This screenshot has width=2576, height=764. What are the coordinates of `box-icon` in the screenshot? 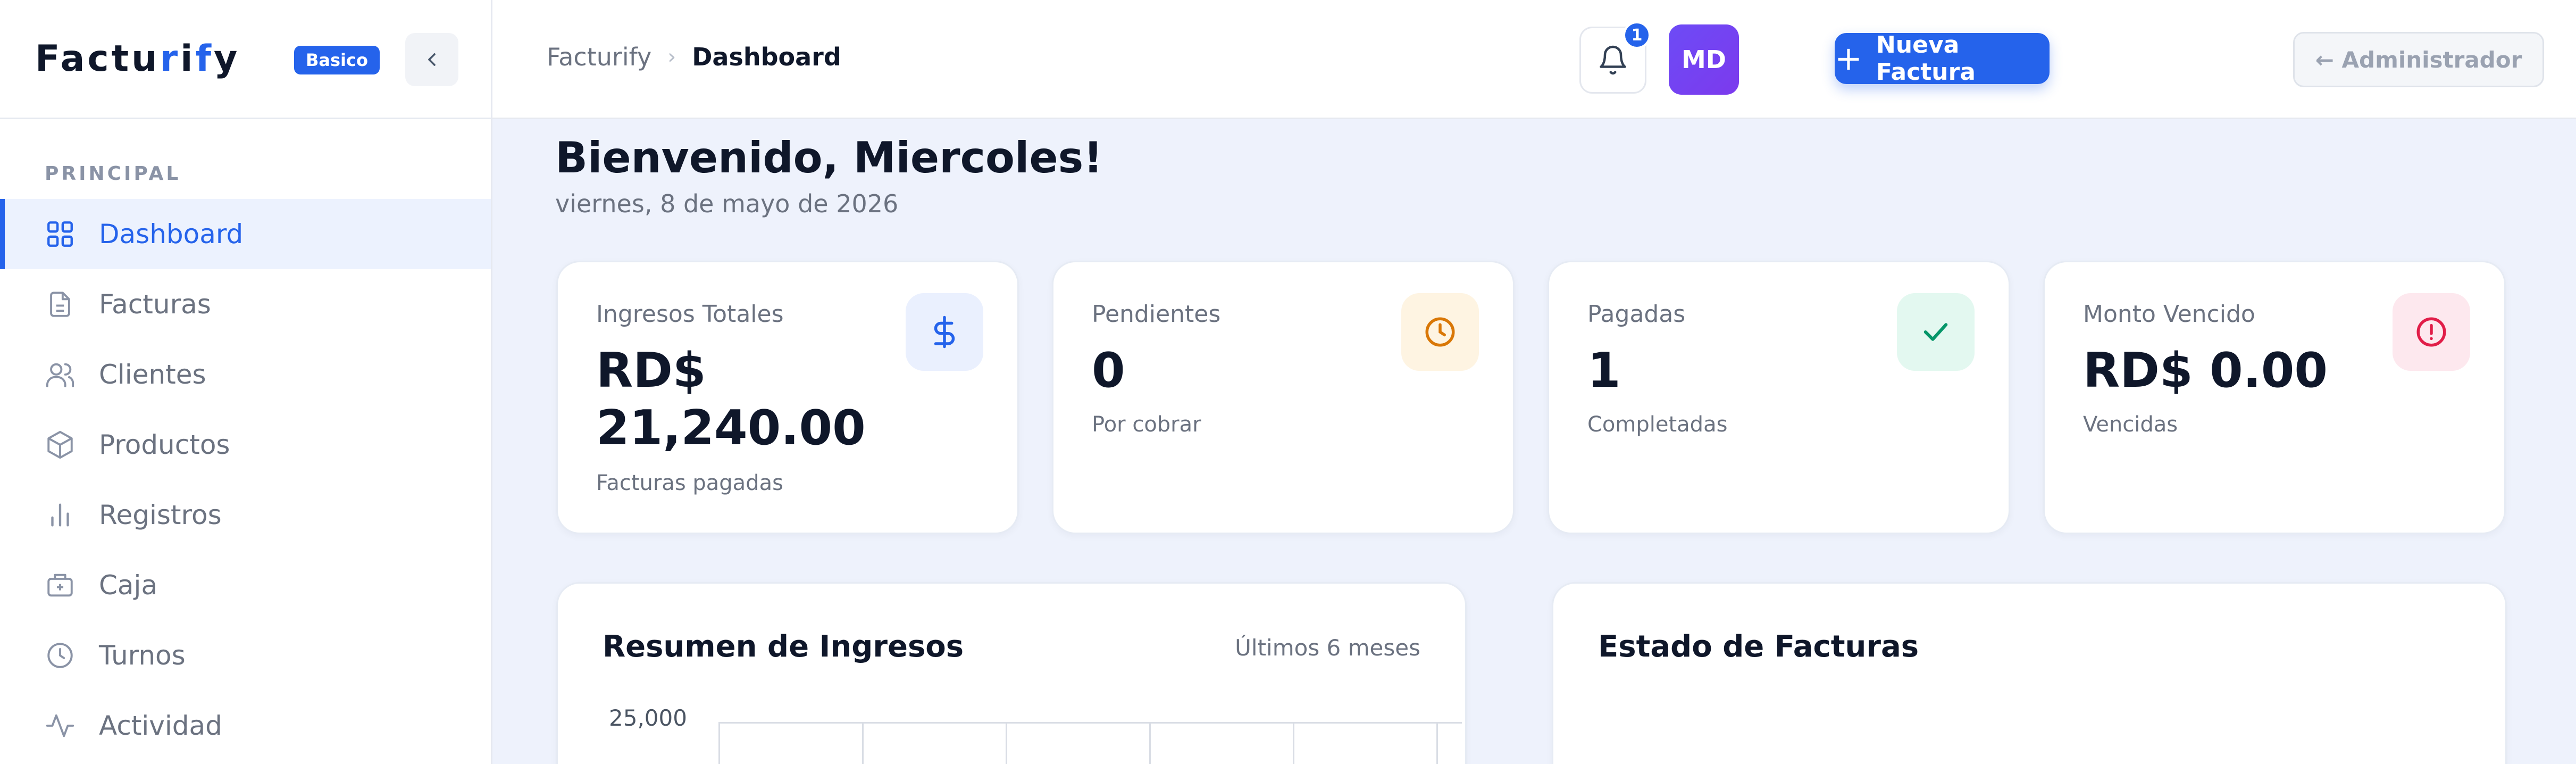 It's located at (60, 444).